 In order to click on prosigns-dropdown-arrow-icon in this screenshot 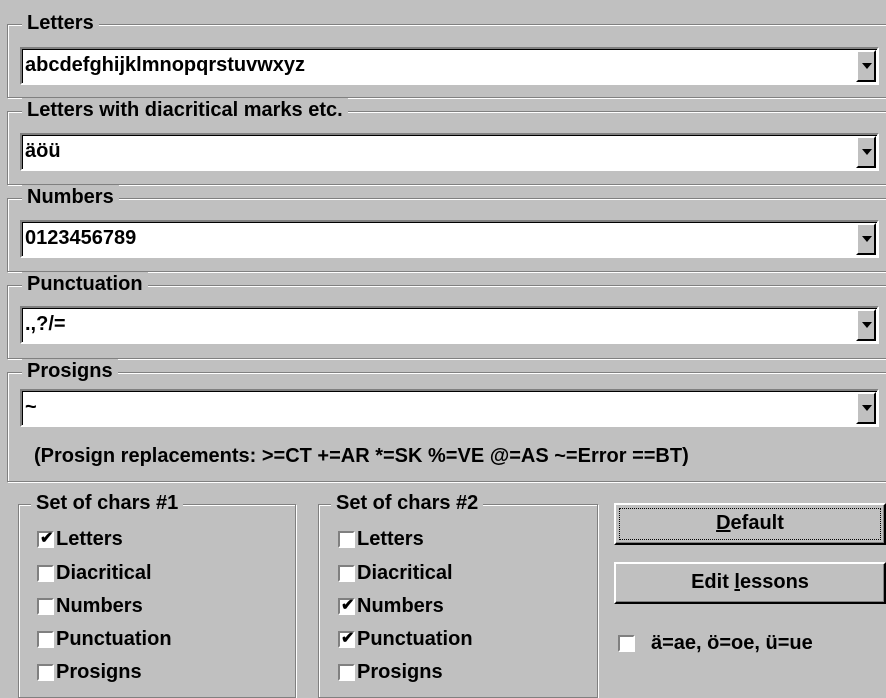, I will do `click(866, 408)`.